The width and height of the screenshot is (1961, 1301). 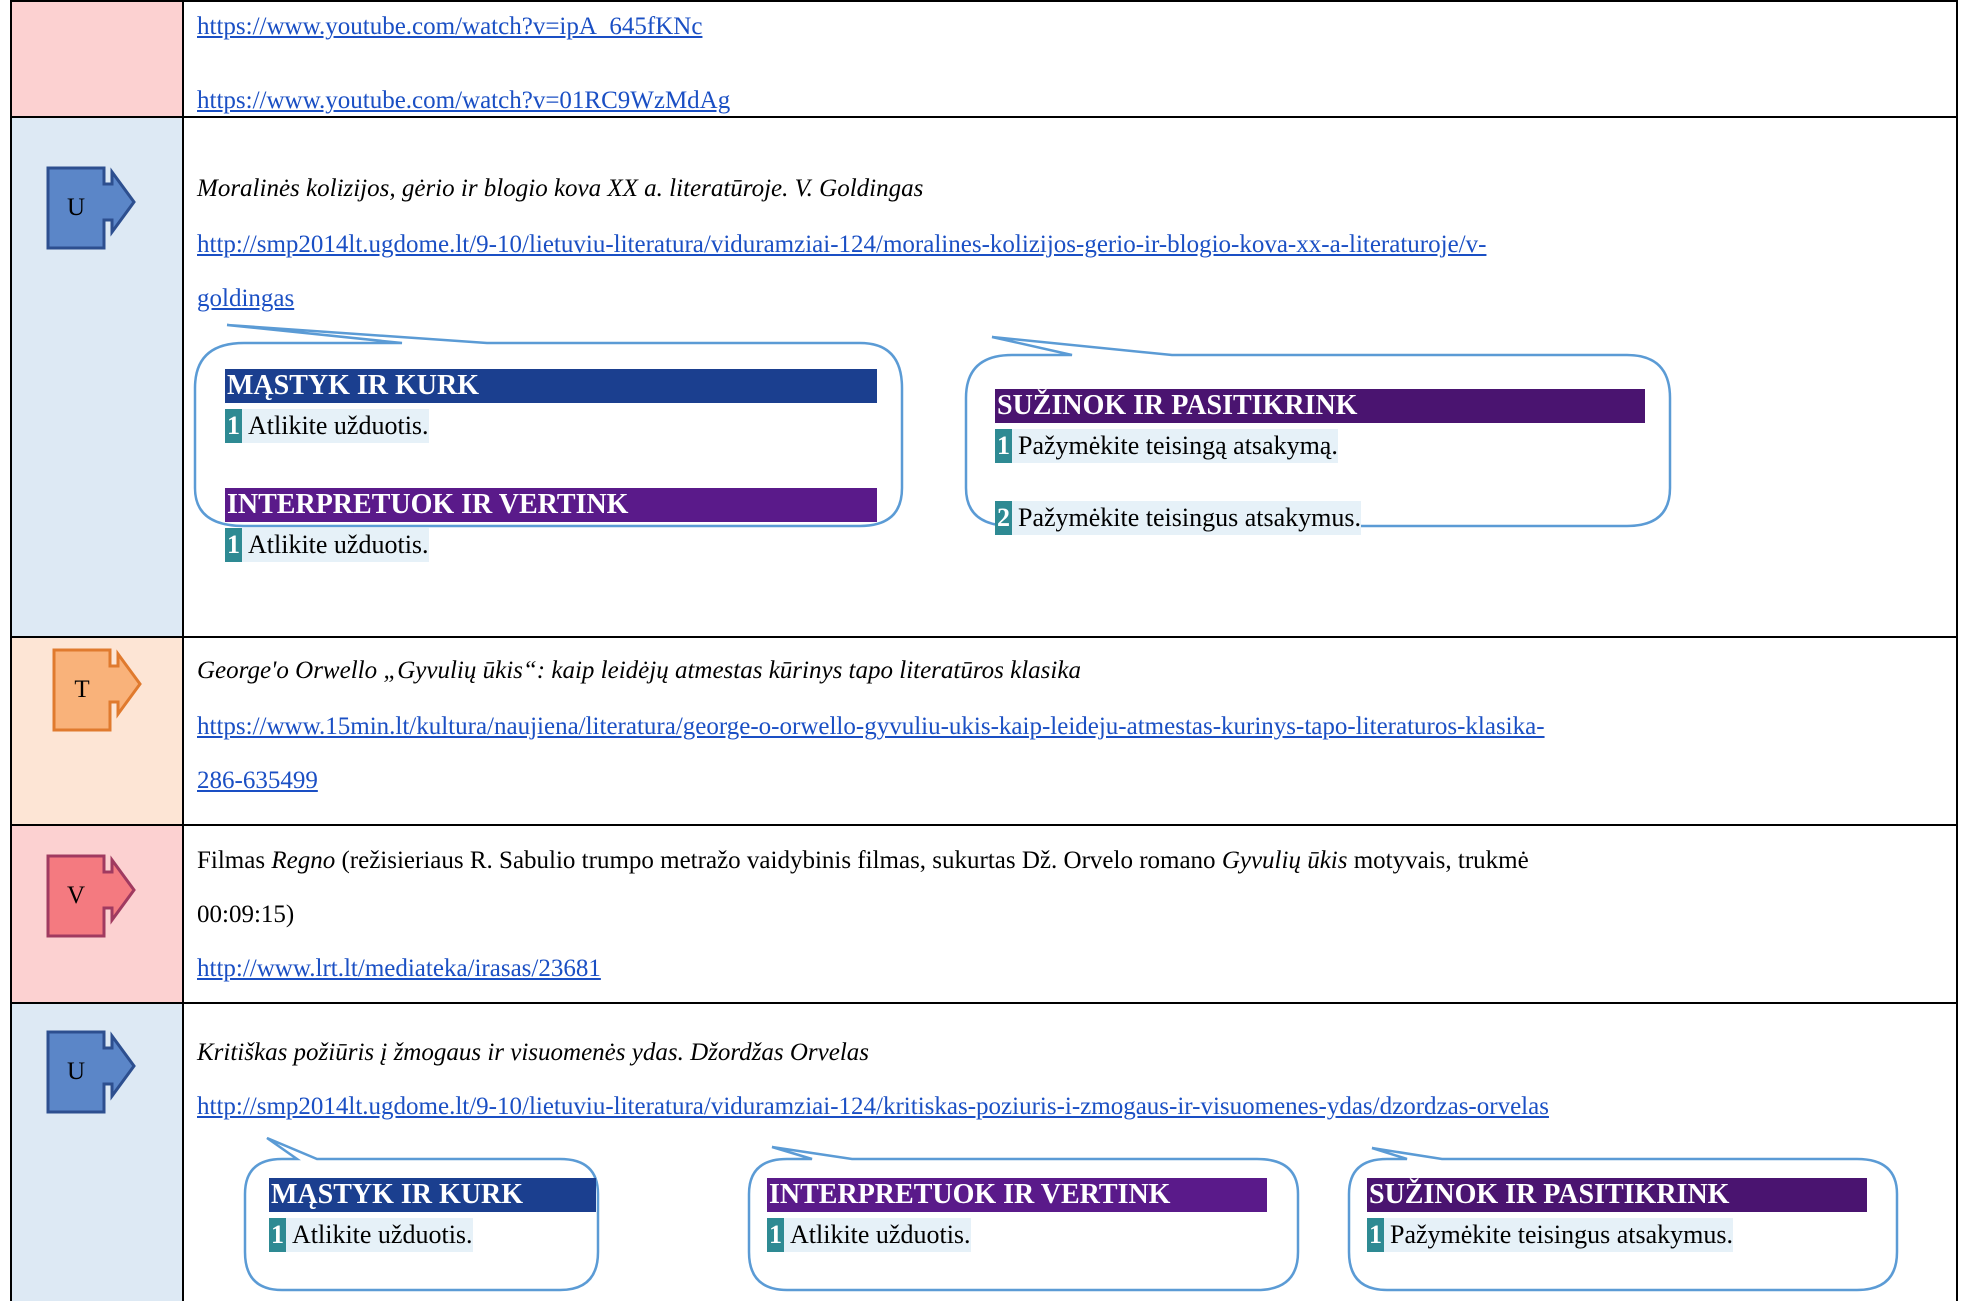 I want to click on row-marker-cell: T, so click(x=98, y=731).